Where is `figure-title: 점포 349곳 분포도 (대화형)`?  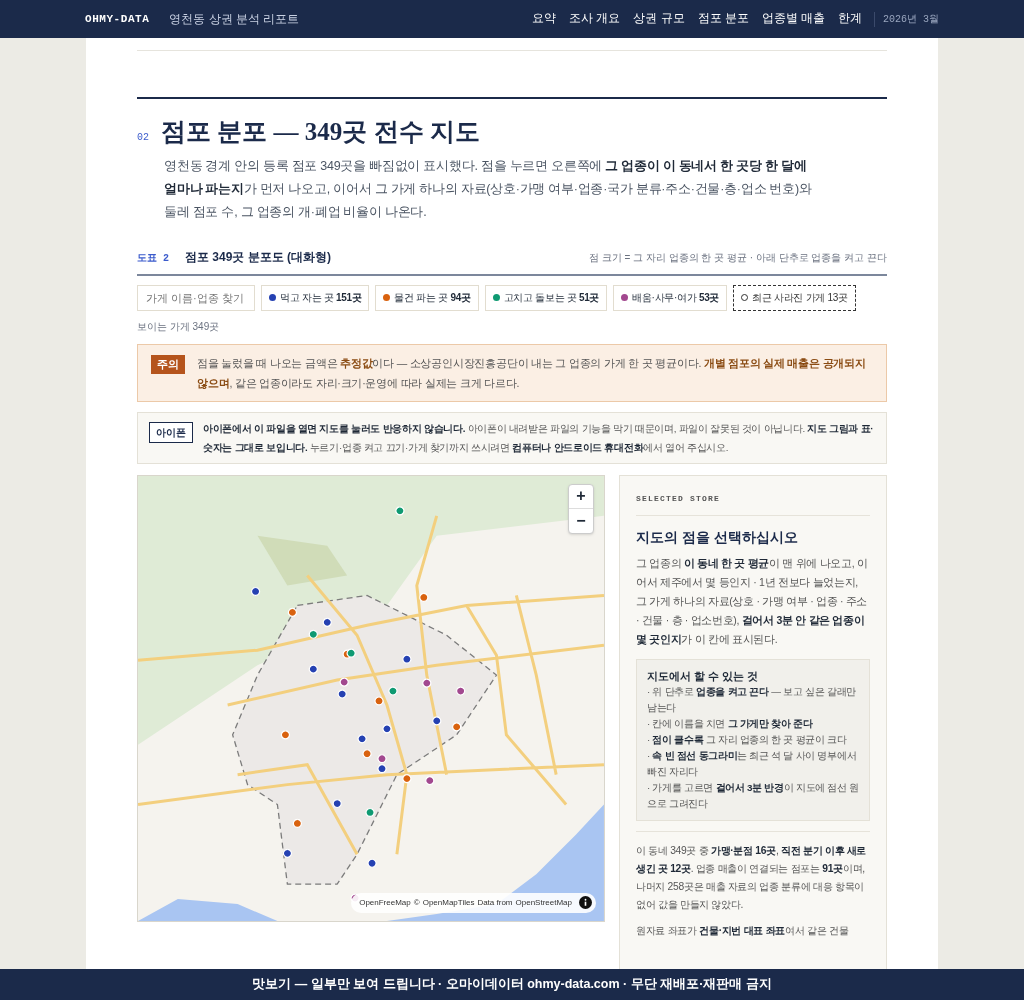
figure-title: 점포 349곳 분포도 (대화형) is located at coordinates (258, 257).